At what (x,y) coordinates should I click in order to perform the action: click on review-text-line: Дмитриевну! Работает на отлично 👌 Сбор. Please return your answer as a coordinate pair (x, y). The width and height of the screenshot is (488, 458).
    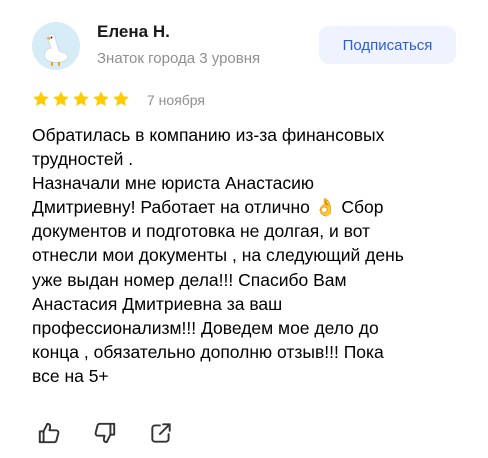
    Looking at the image, I should click on (208, 207).